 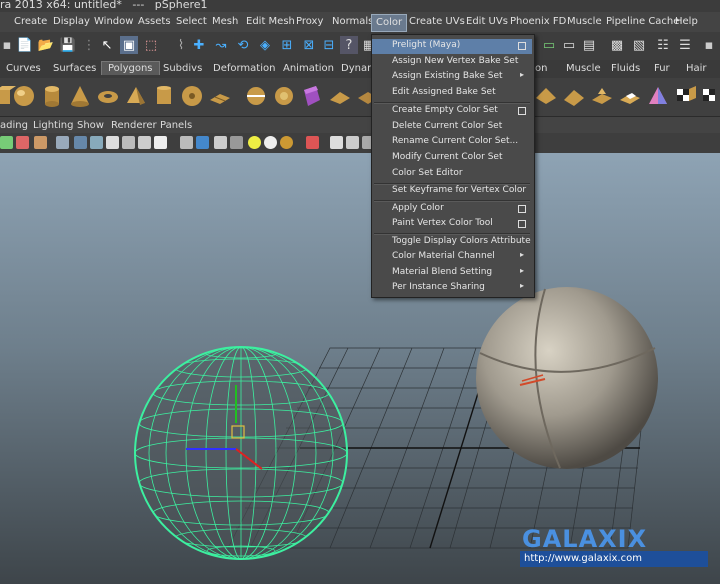 I want to click on new-scene-icon: ▪, so click(x=8, y=45).